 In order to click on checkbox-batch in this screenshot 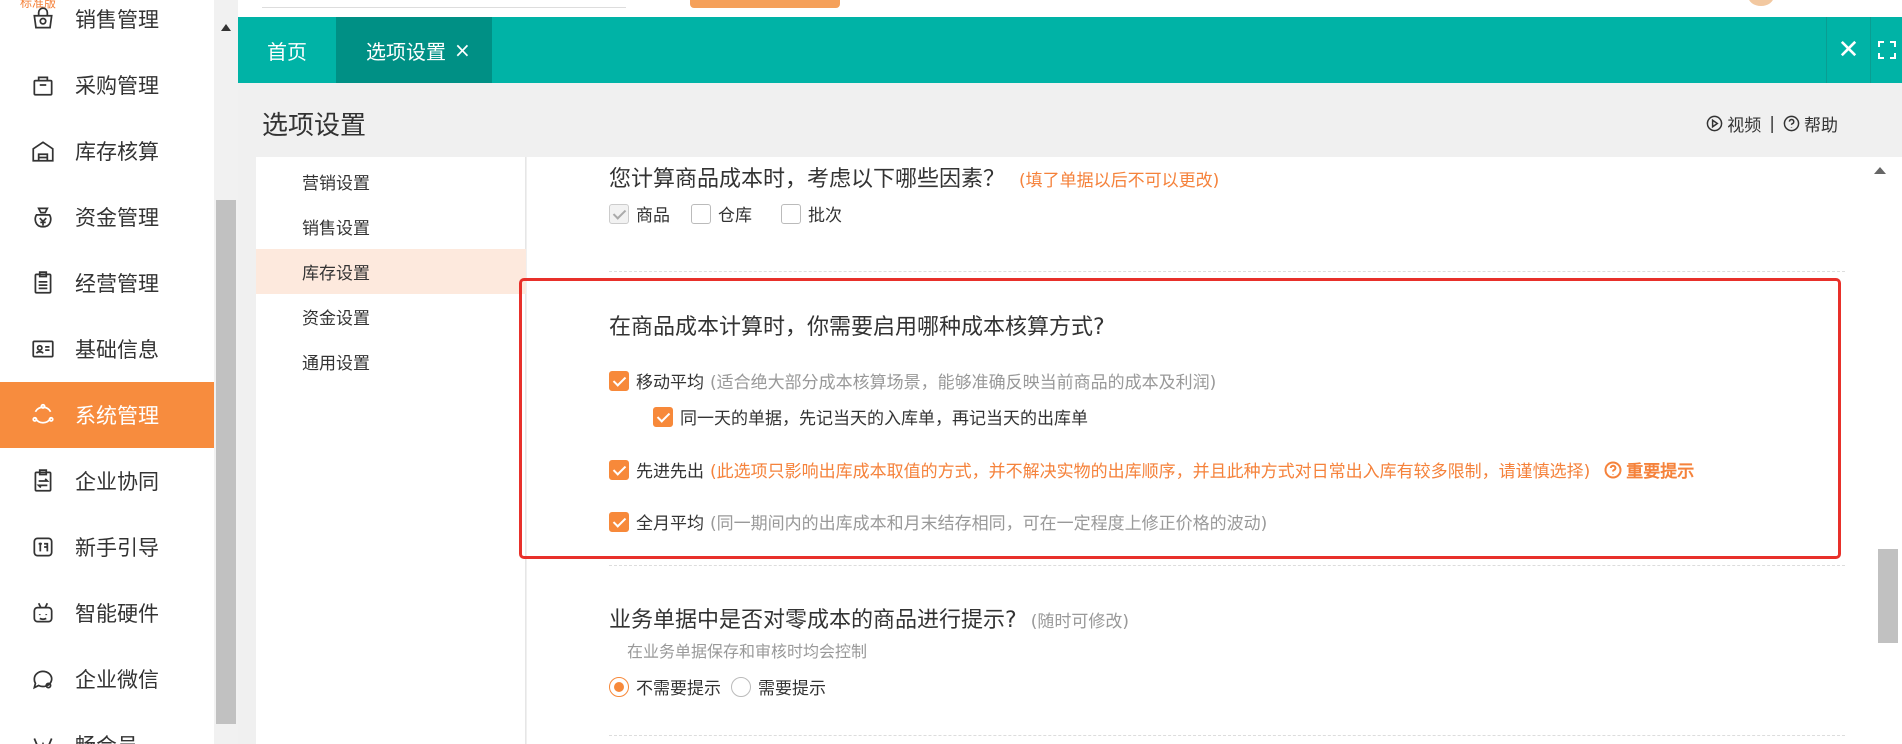, I will do `click(791, 213)`.